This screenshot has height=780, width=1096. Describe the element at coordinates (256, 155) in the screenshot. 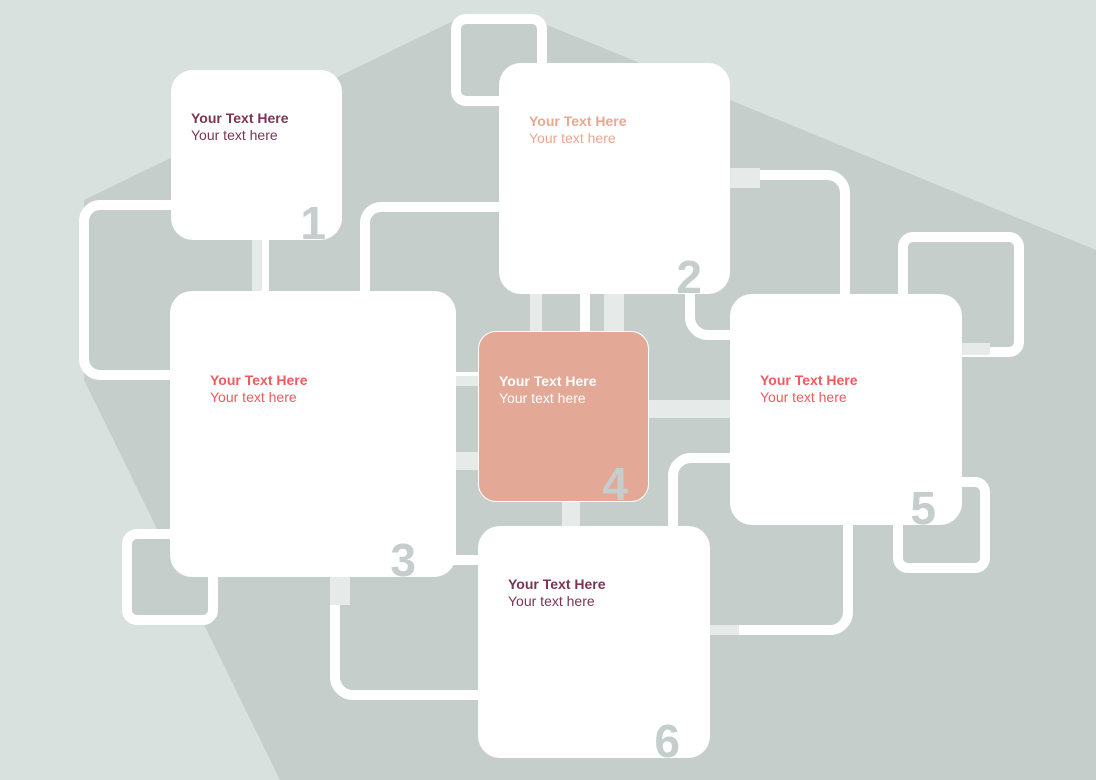

I see `step-card-1: Your Text Here Your text here 1` at that location.